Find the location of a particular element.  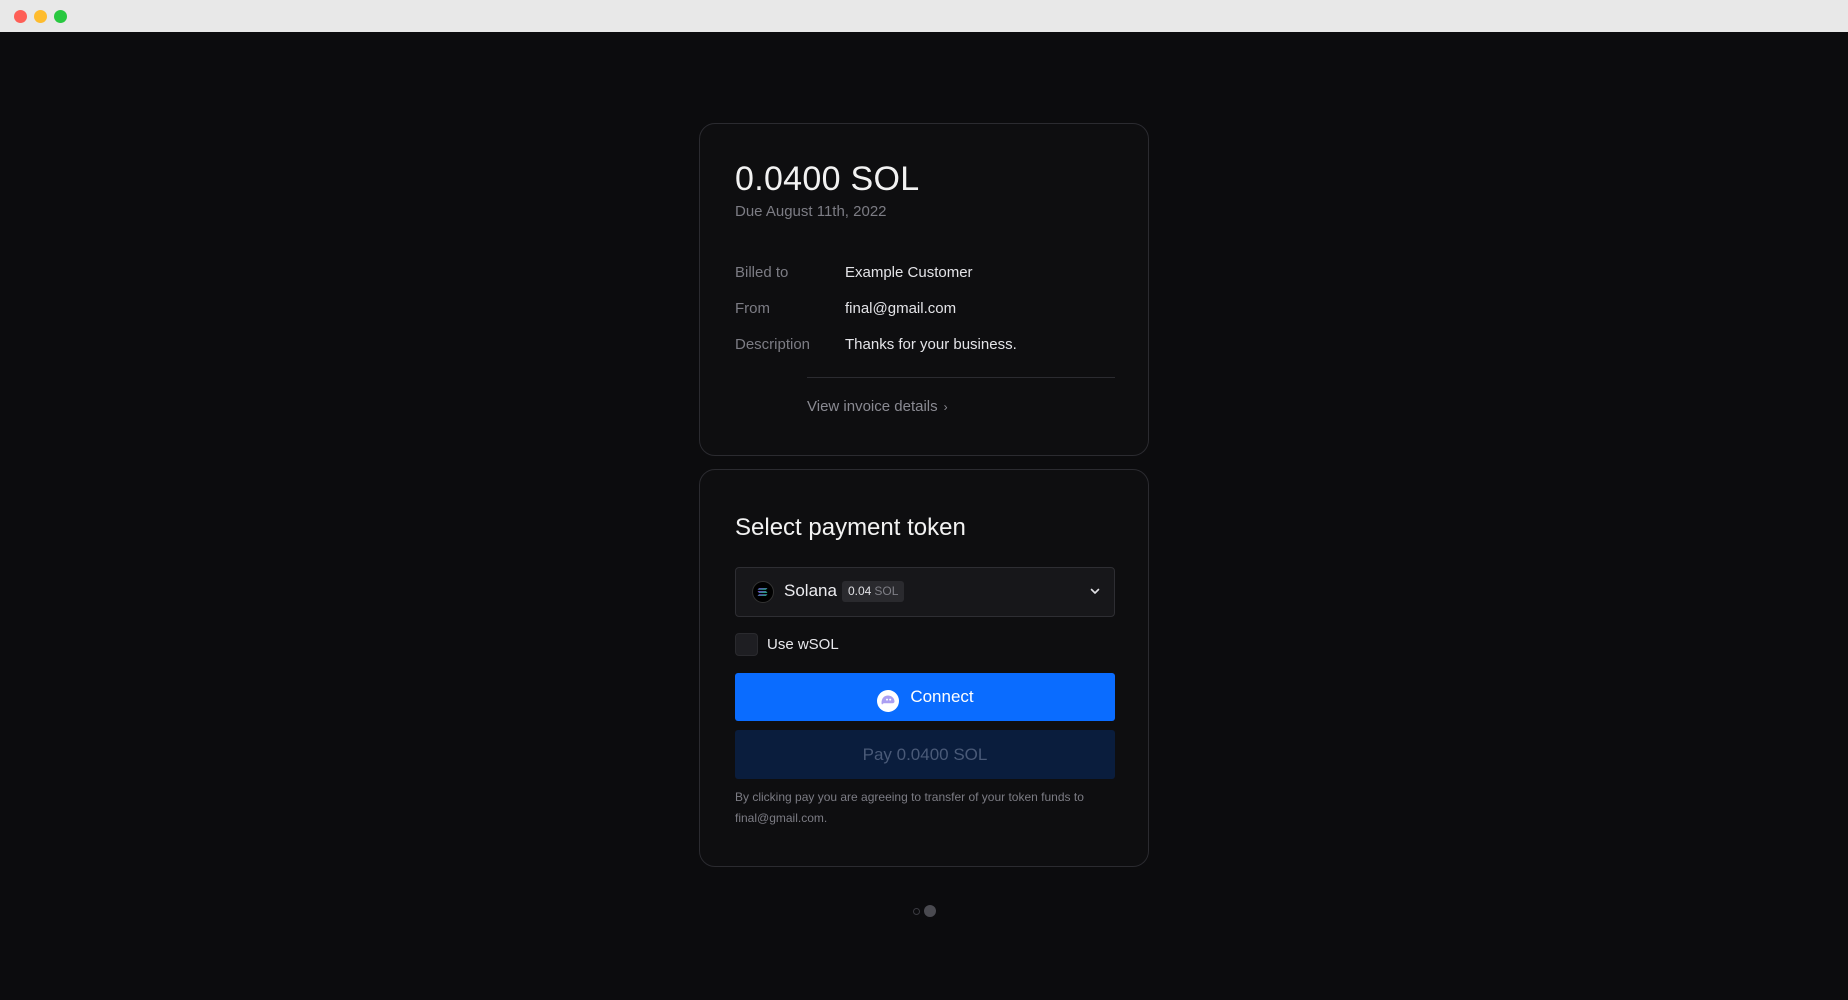

page-dot-2-active is located at coordinates (930, 911).